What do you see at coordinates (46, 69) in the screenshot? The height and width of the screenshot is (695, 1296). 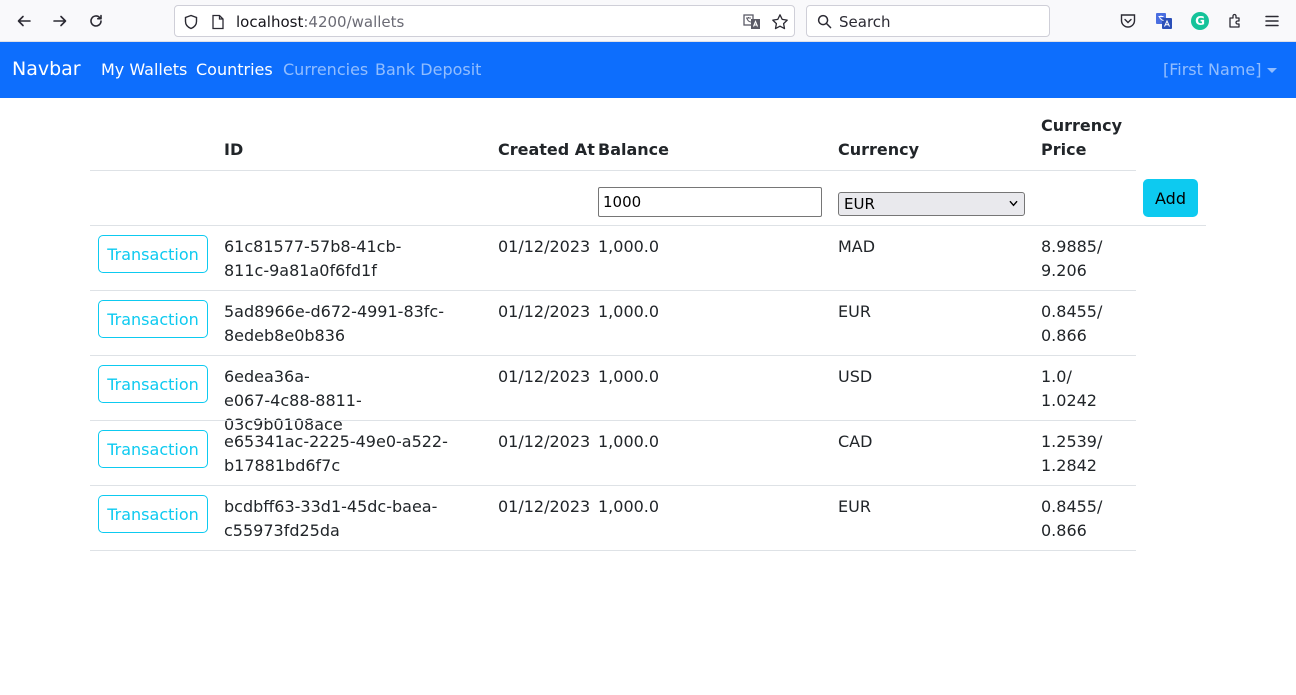 I see `navbar-brand: Navbar` at bounding box center [46, 69].